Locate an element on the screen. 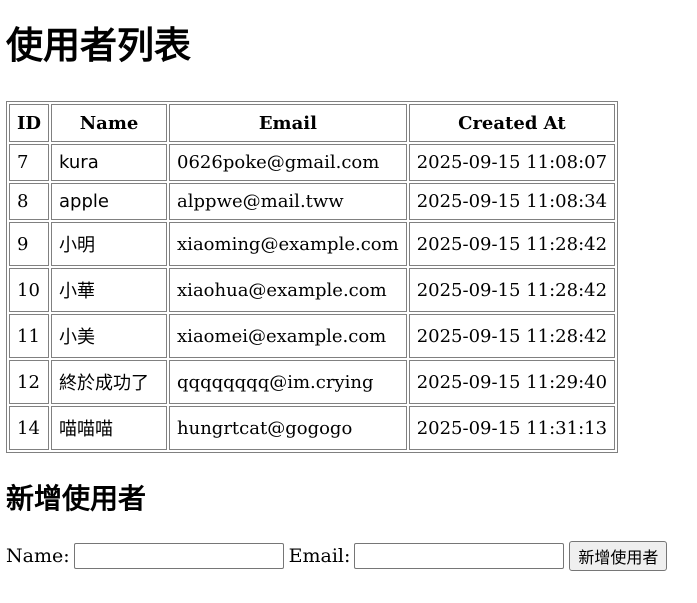 The height and width of the screenshot is (603, 697). cell-id: 8 is located at coordinates (29, 201).